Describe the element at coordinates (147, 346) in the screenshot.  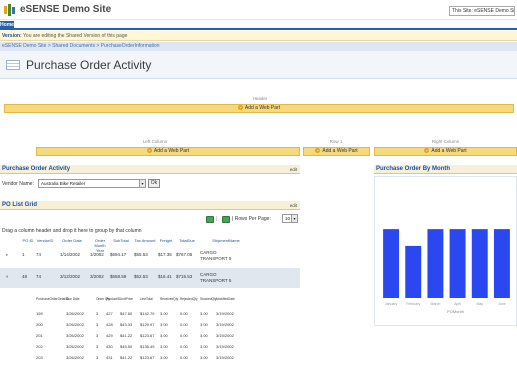
I see `detail-cell: $136.49` at that location.